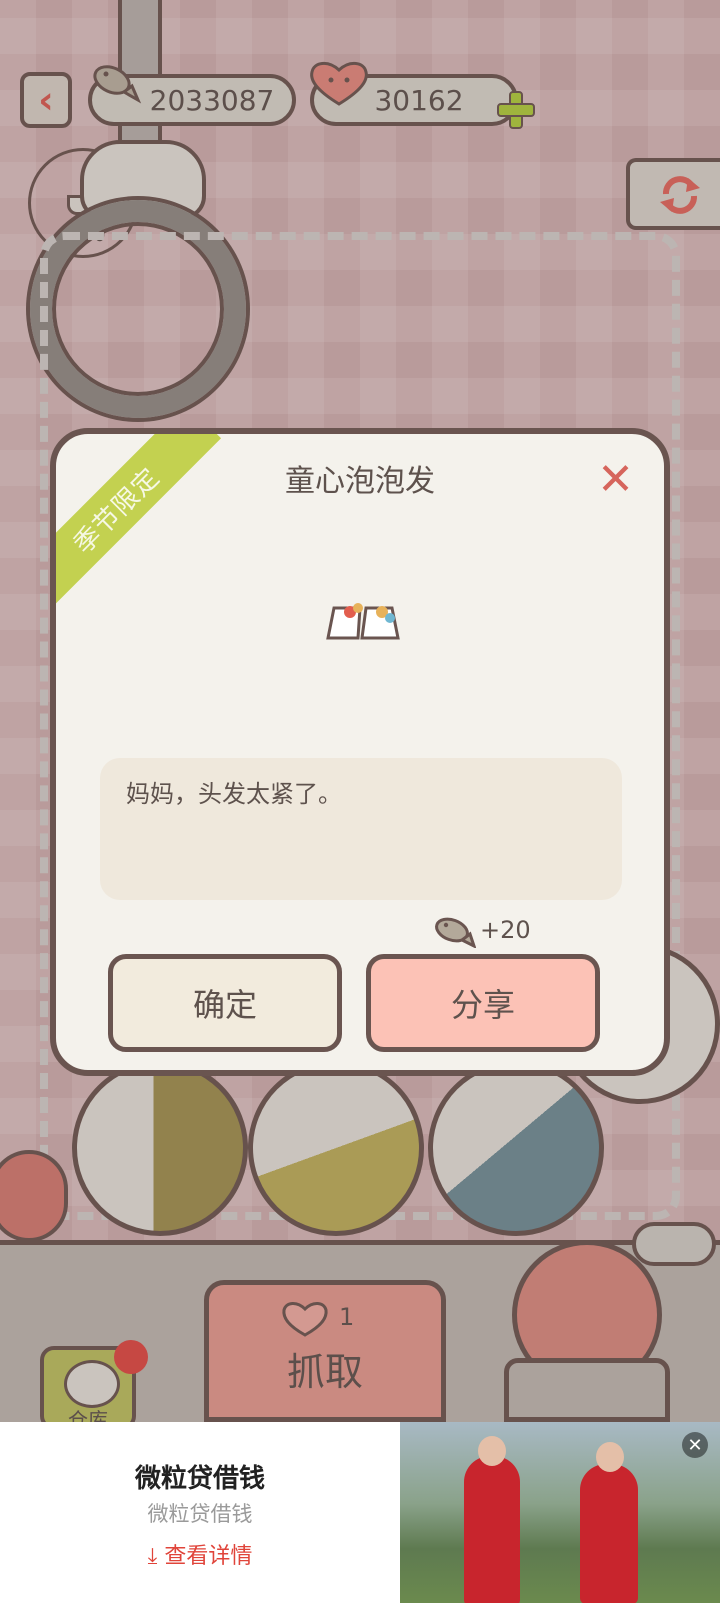  I want to click on ad-banner: 微粒贷借钱 微粒贷借钱 ⤓ 查看详情 ✕, so click(360, 1512).